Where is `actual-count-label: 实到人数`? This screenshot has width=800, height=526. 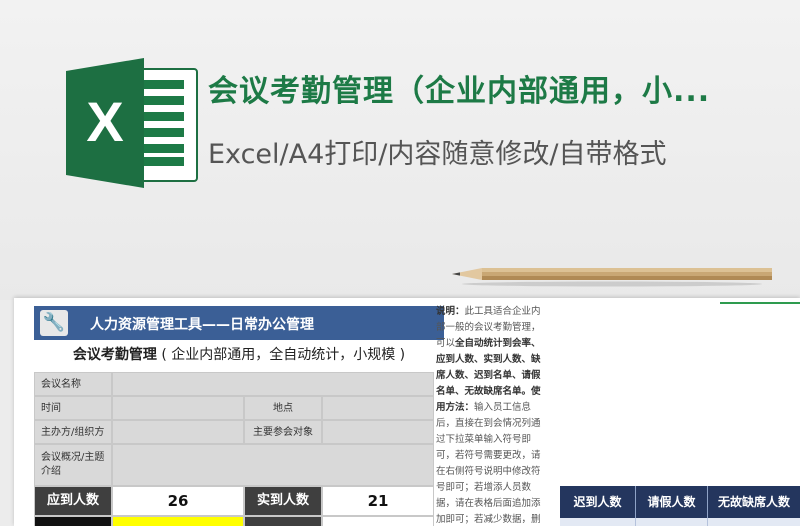
actual-count-label: 实到人数 is located at coordinates (283, 501).